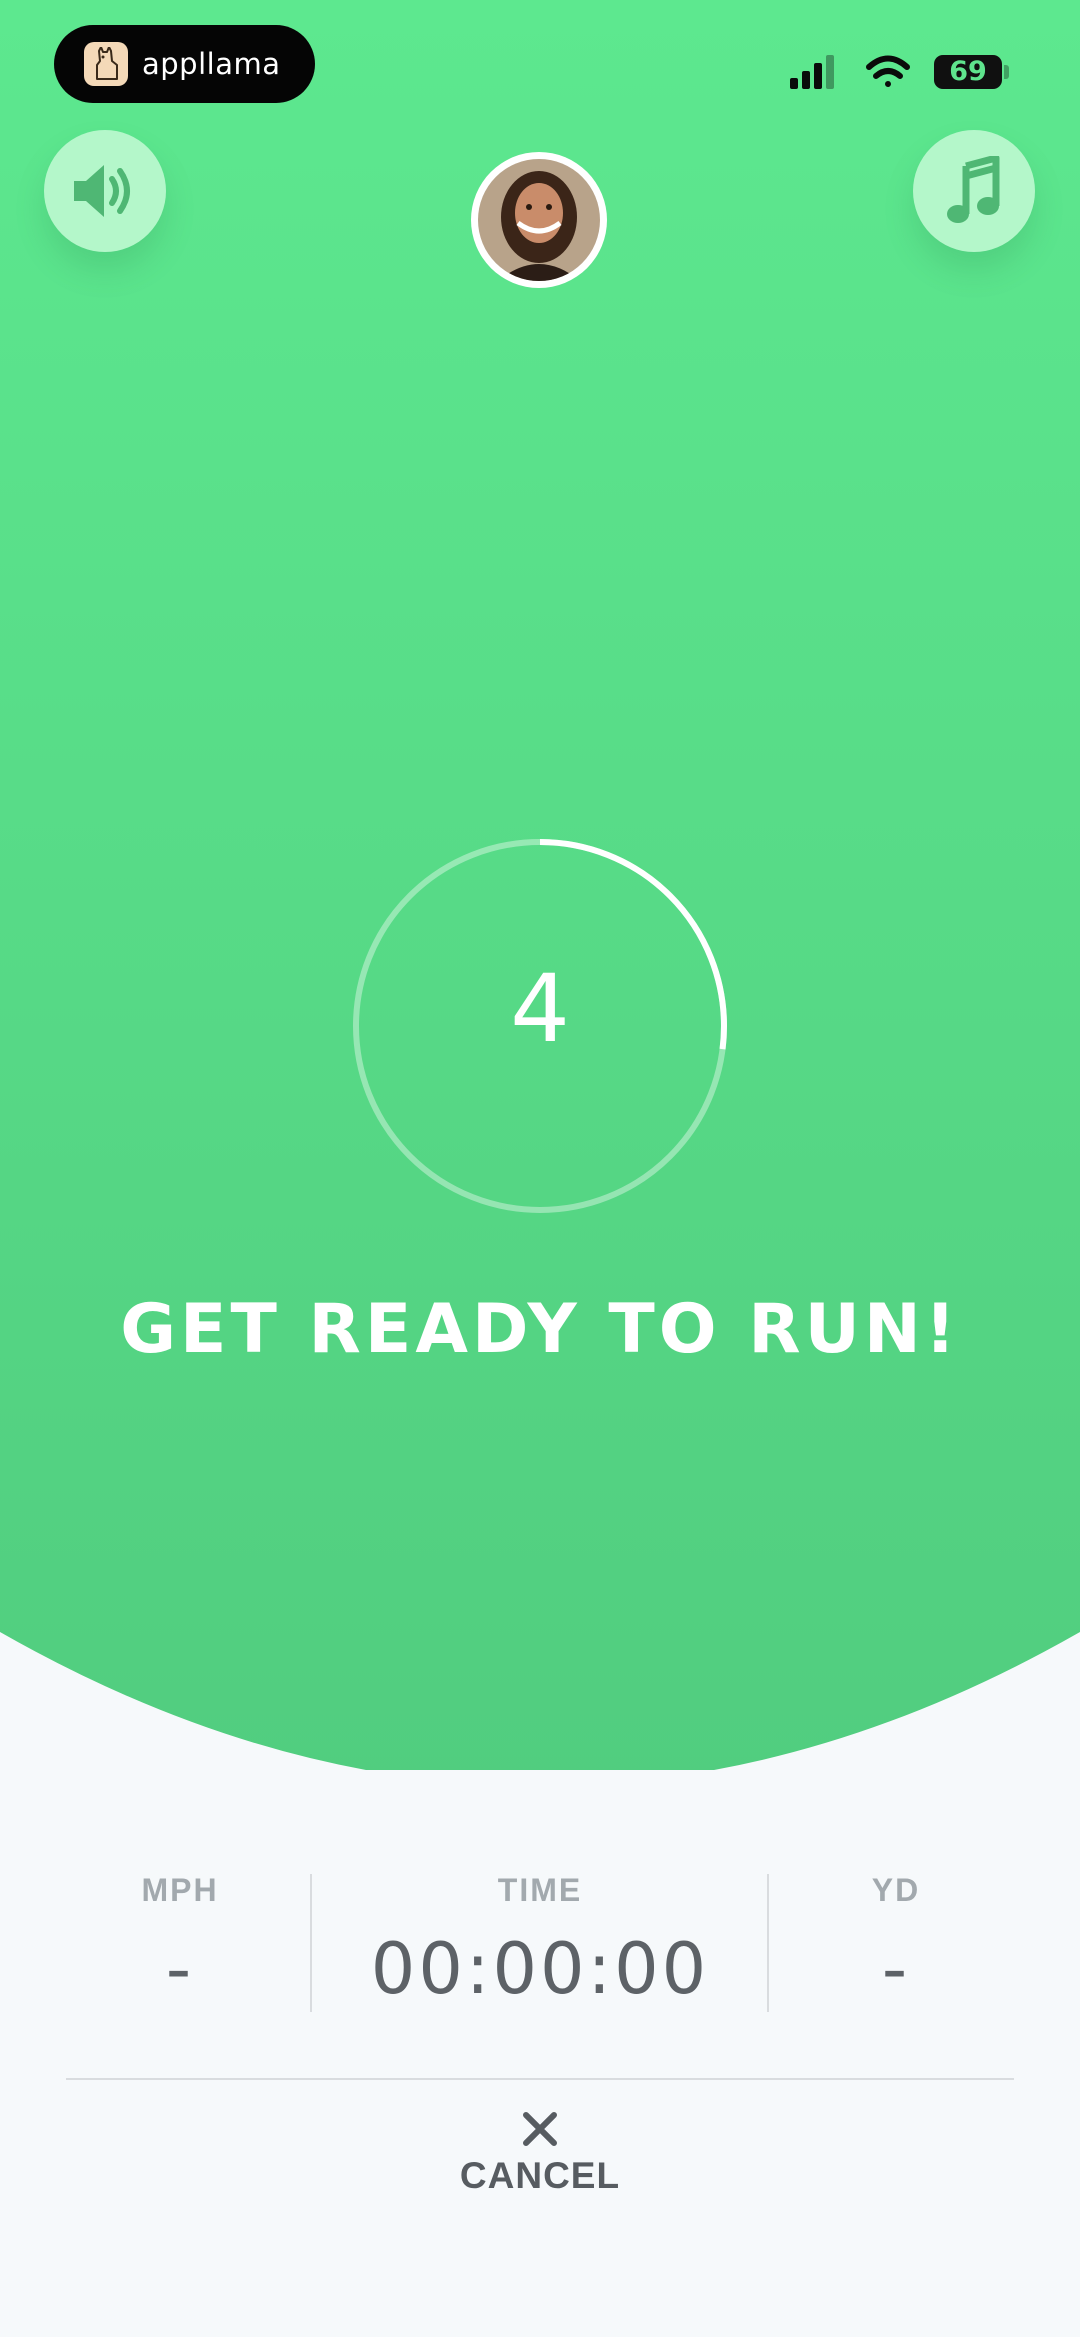  I want to click on section-divider, so click(540, 2079).